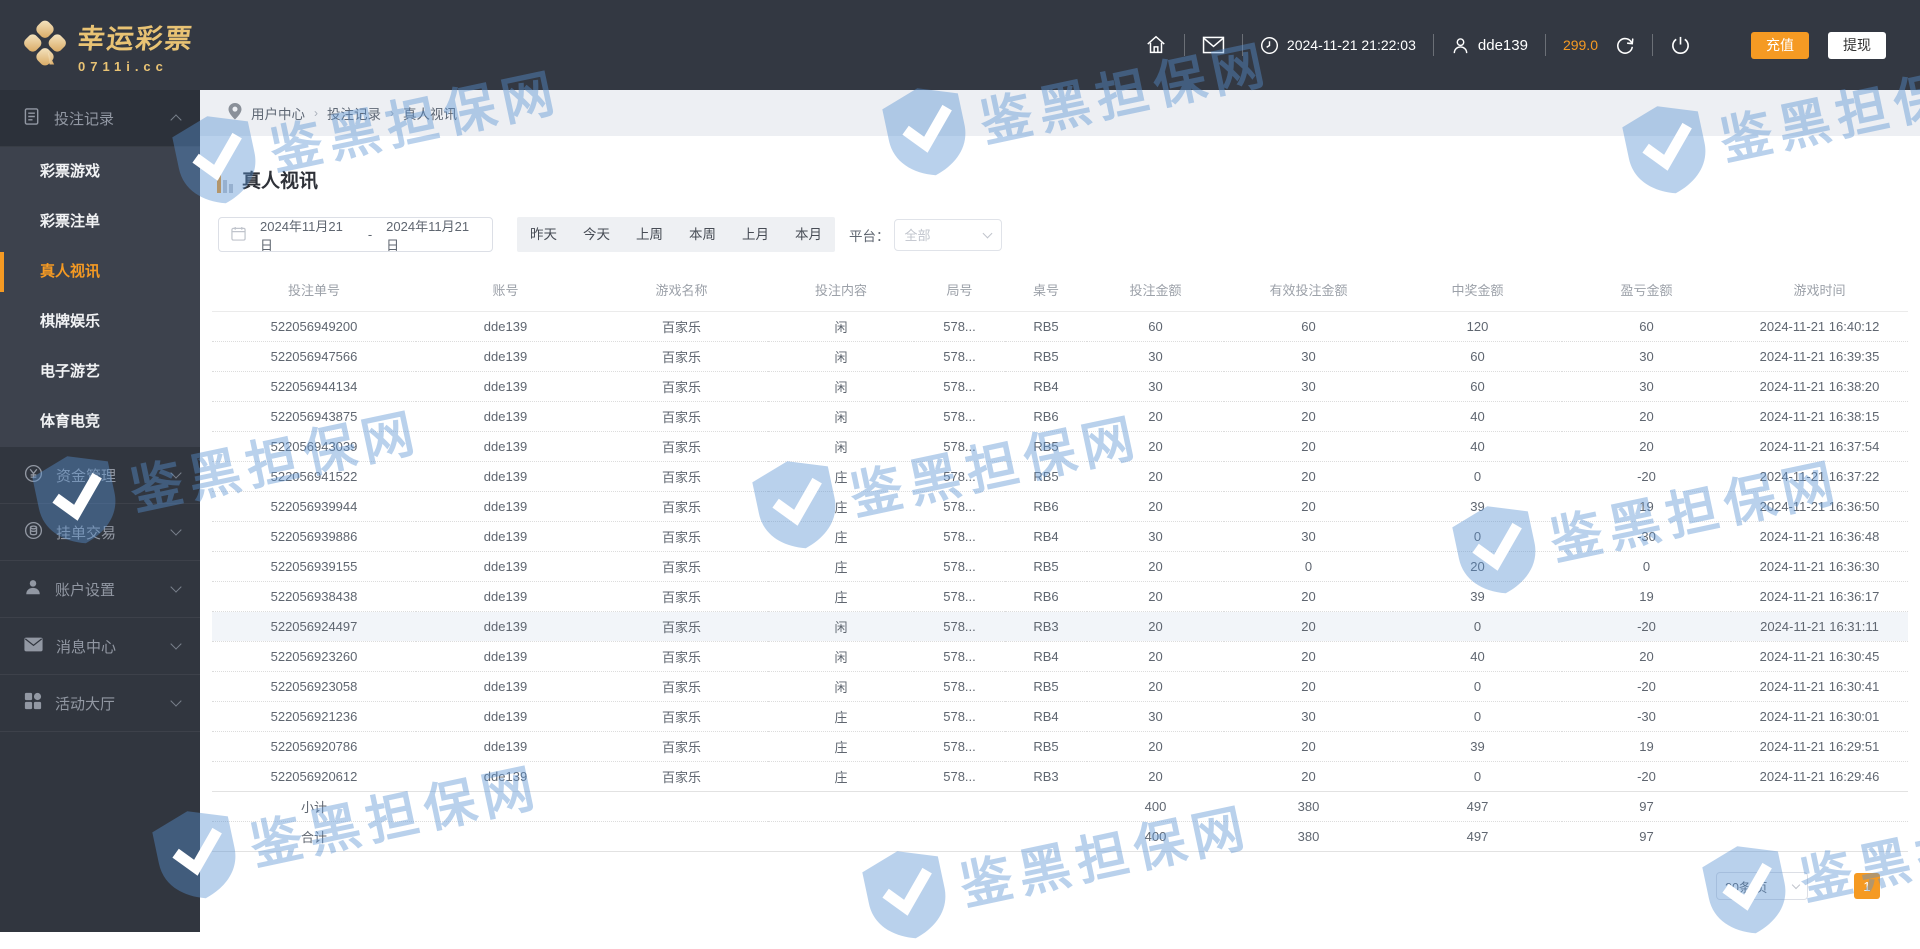 This screenshot has height=949, width=1920. Describe the element at coordinates (808, 234) in the screenshot. I see `quick-filter-this-month: 本月` at that location.